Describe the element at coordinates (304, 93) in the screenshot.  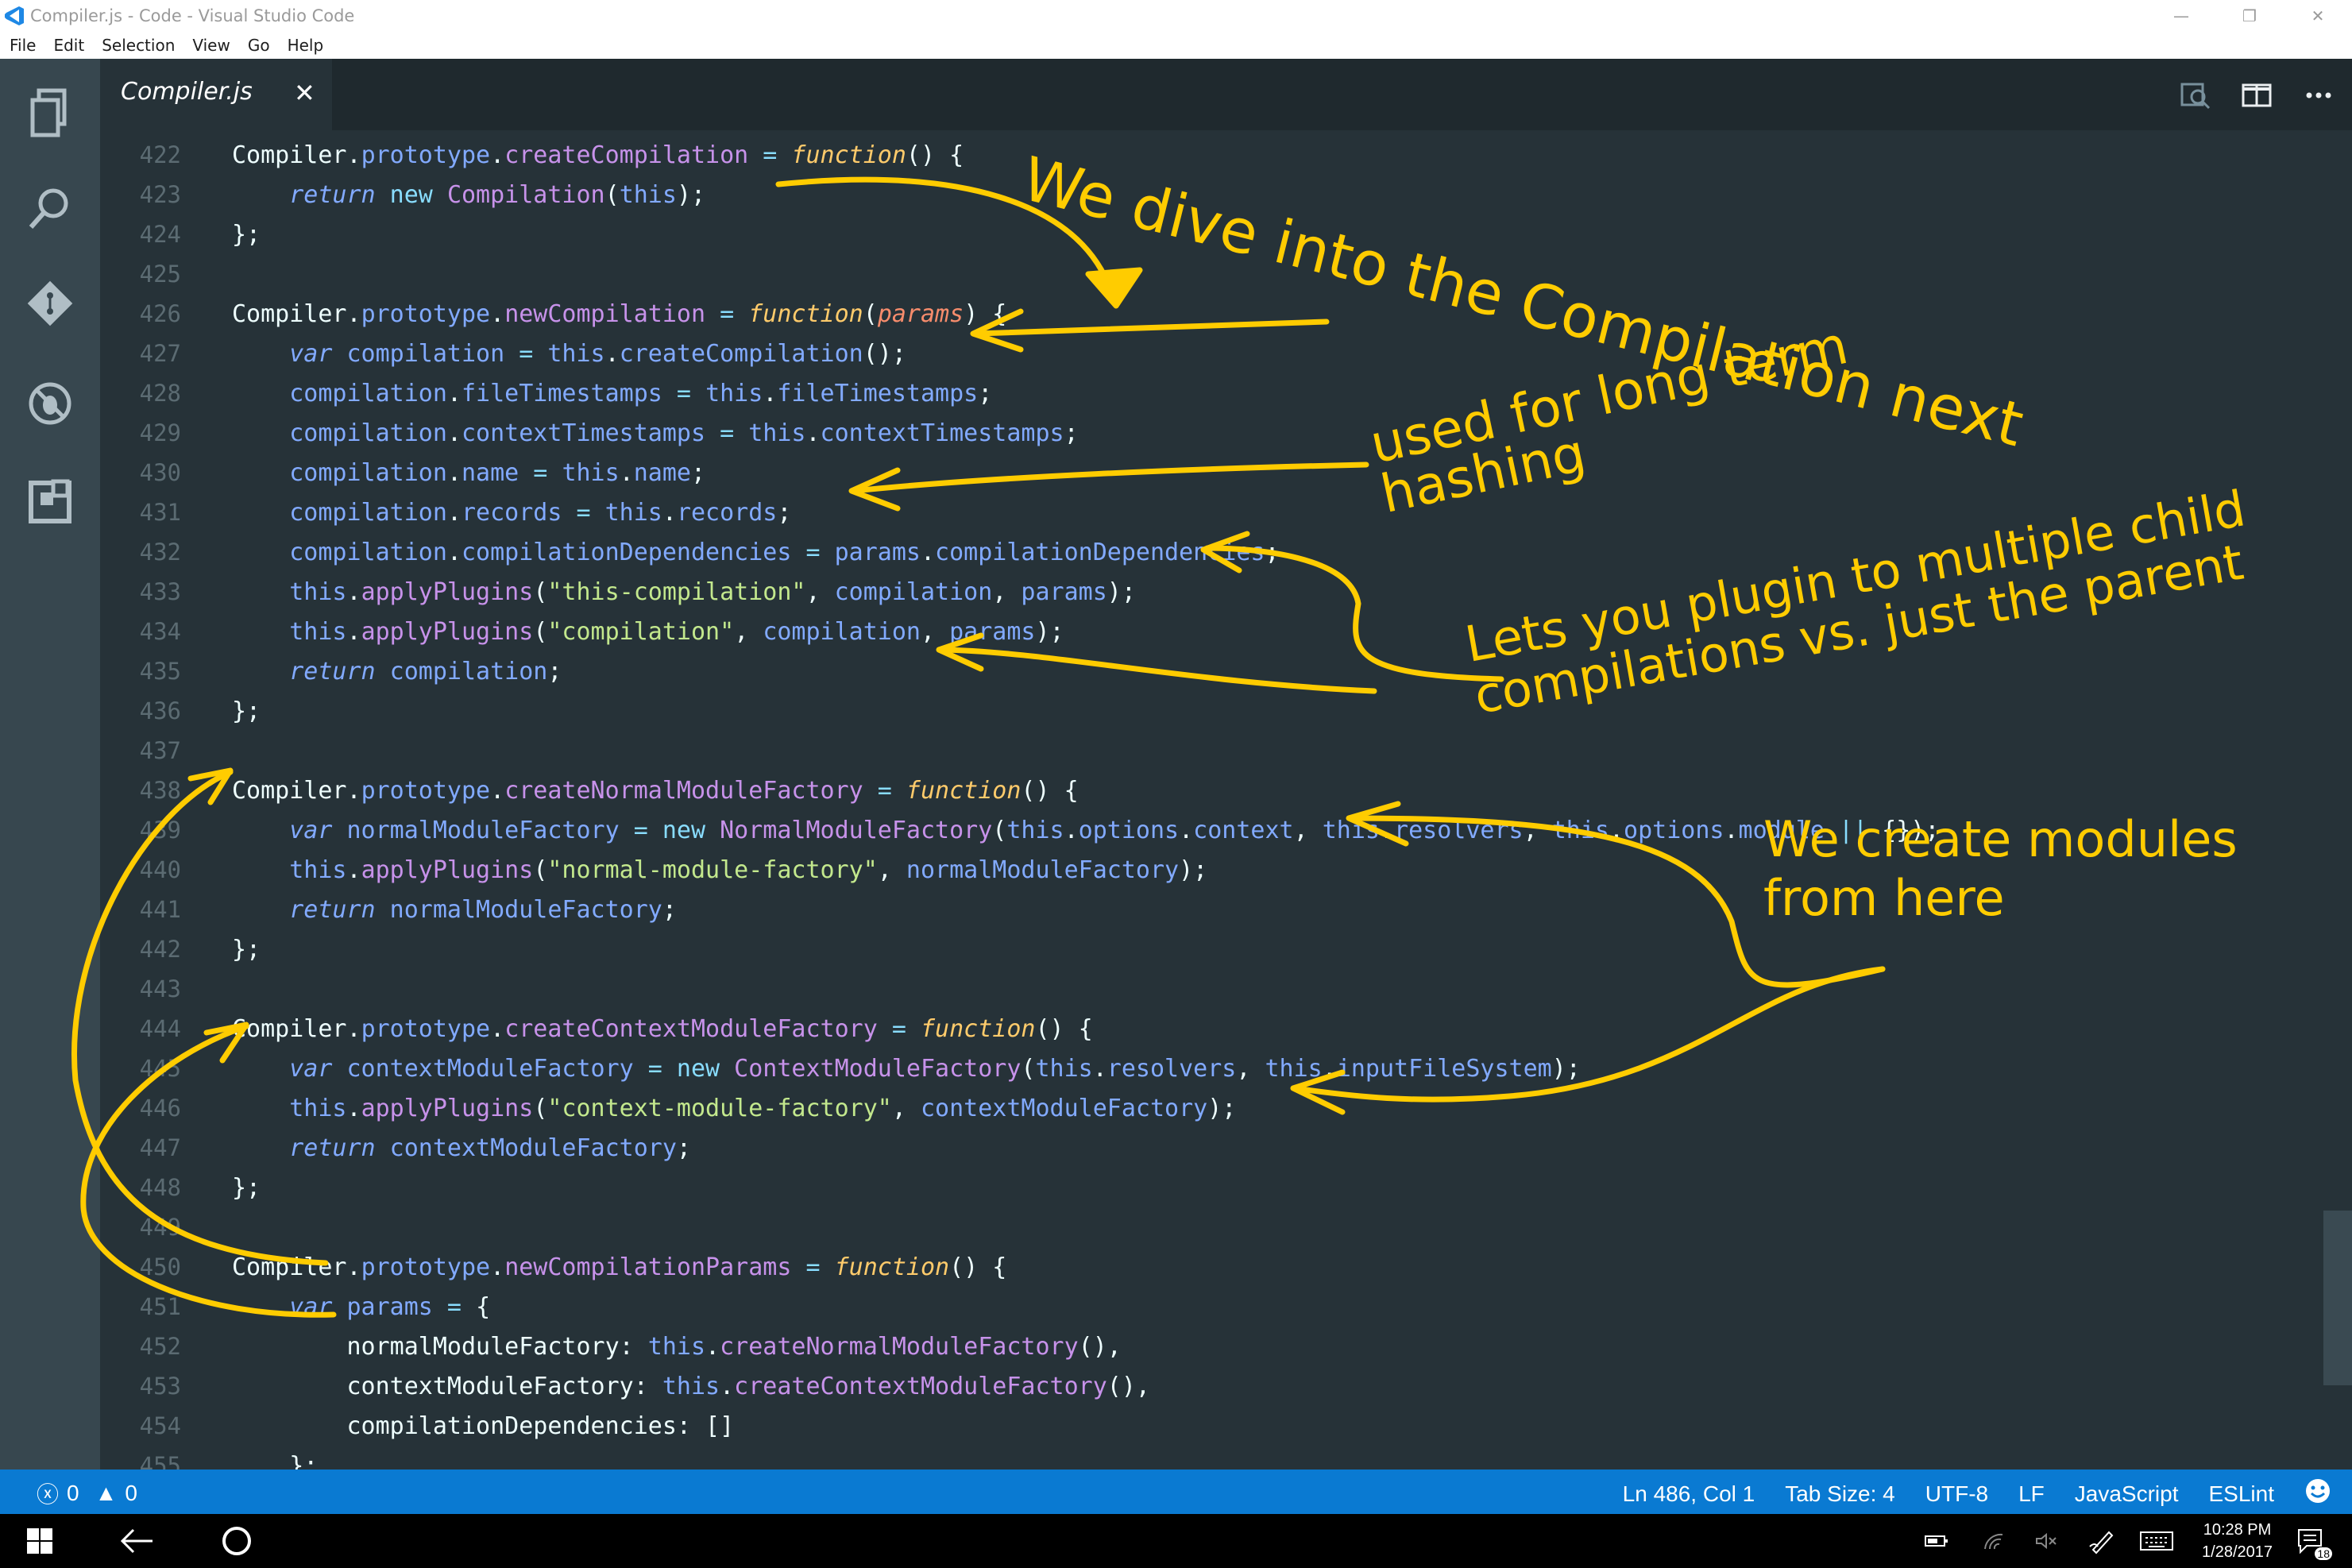
I see `close-tab-icon: ✕` at that location.